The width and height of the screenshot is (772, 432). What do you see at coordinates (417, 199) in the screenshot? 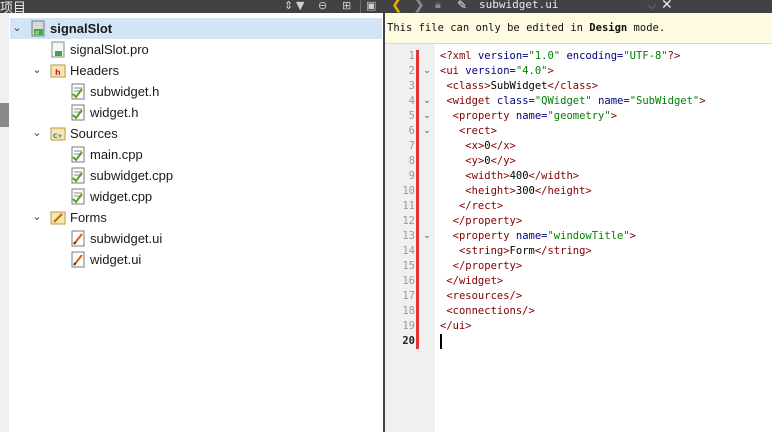
I see `modified-marker` at bounding box center [417, 199].